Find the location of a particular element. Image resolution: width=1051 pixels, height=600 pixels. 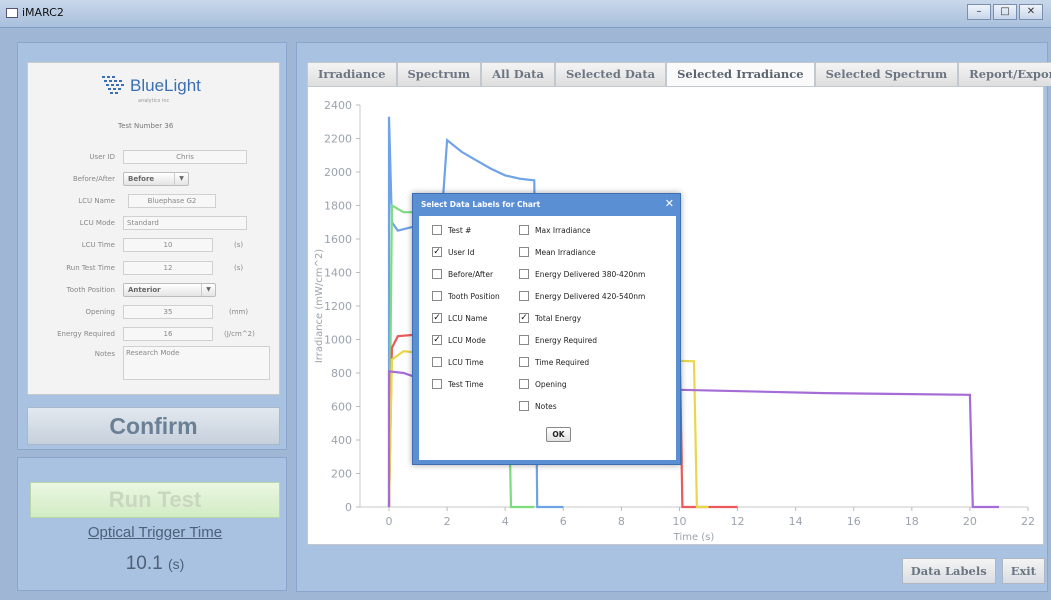

y-tick-label: 200 is located at coordinates (341, 474).